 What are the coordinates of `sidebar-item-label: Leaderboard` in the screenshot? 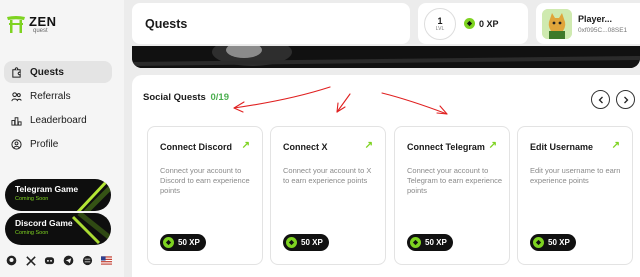 It's located at (58, 120).